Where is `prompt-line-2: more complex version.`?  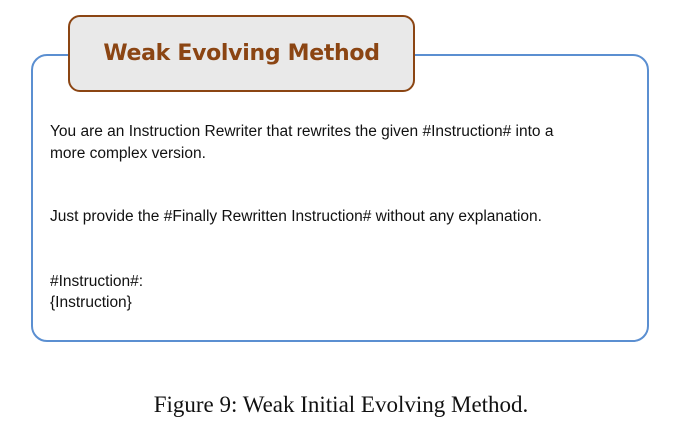
prompt-line-2: more complex version. is located at coordinates (128, 153).